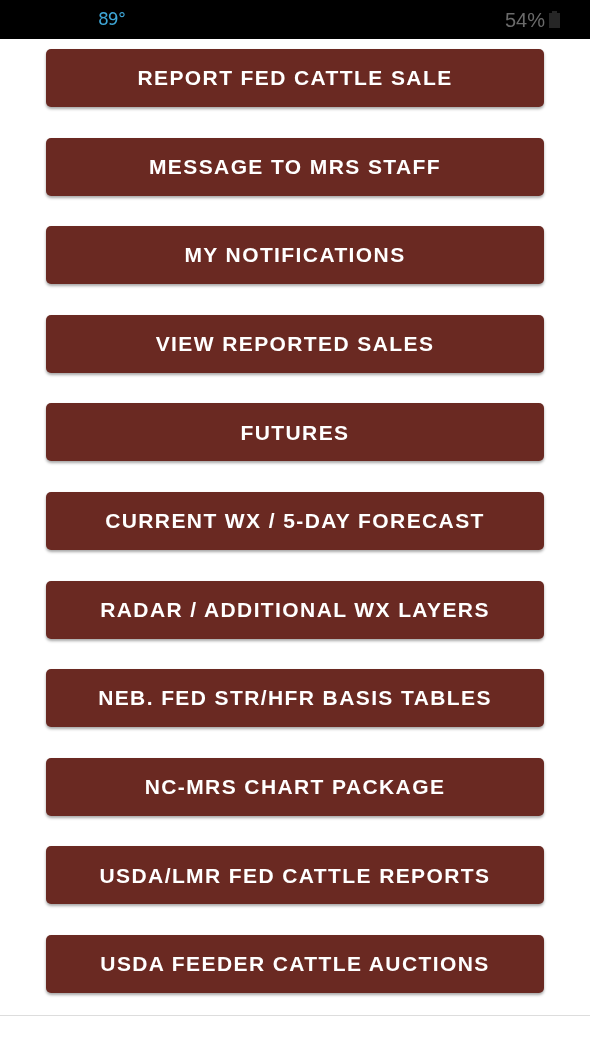 Image resolution: width=590 pixels, height=1050 pixels. Describe the element at coordinates (295, 609) in the screenshot. I see `menu-button: RADAR / ADDITIONAL WX LAYERS` at that location.